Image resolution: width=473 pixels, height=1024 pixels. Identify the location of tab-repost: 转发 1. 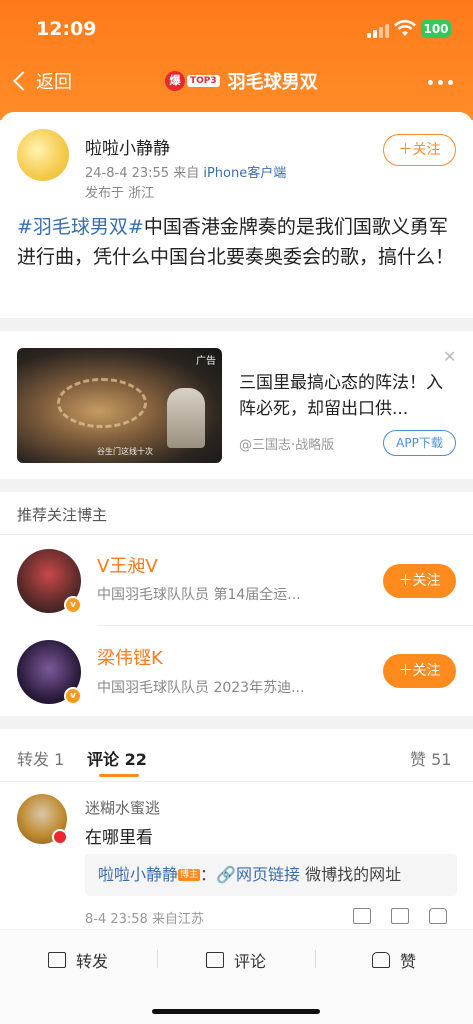
(40, 758).